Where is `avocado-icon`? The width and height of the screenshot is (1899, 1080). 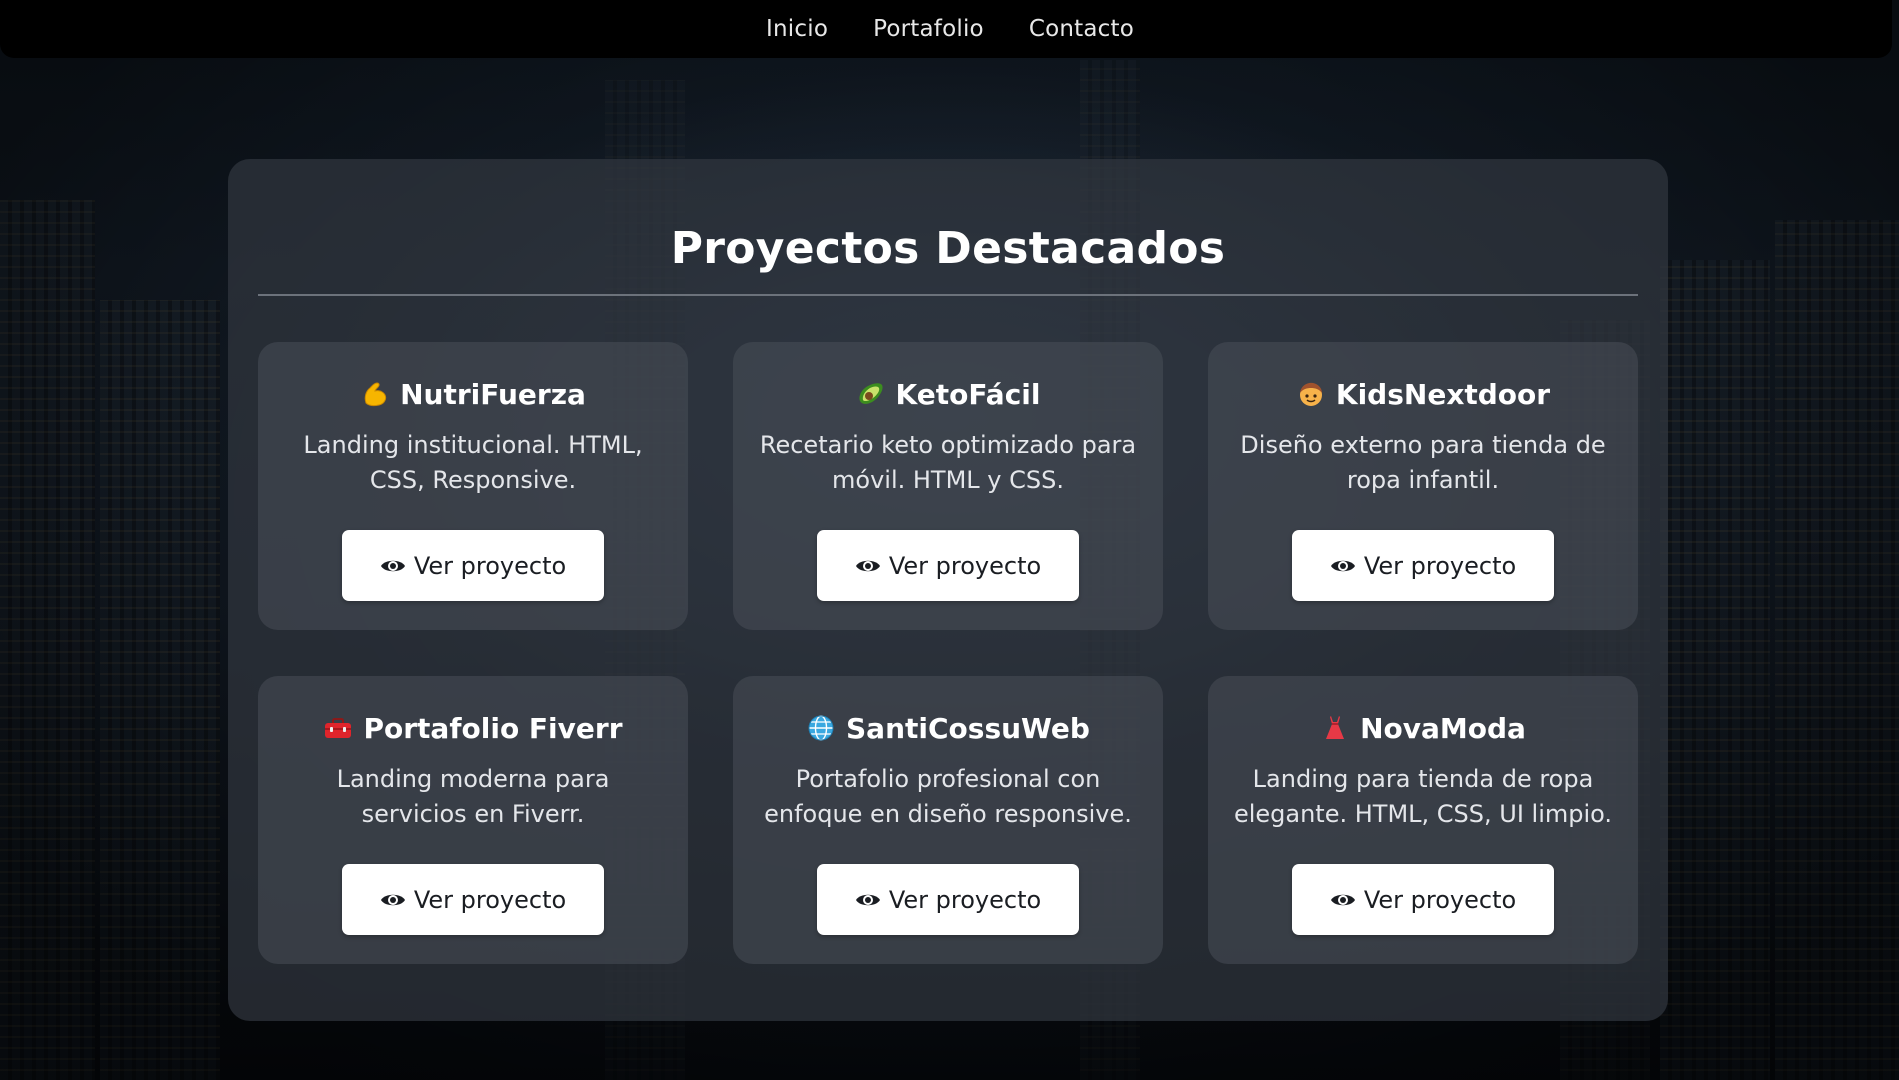 avocado-icon is located at coordinates (871, 394).